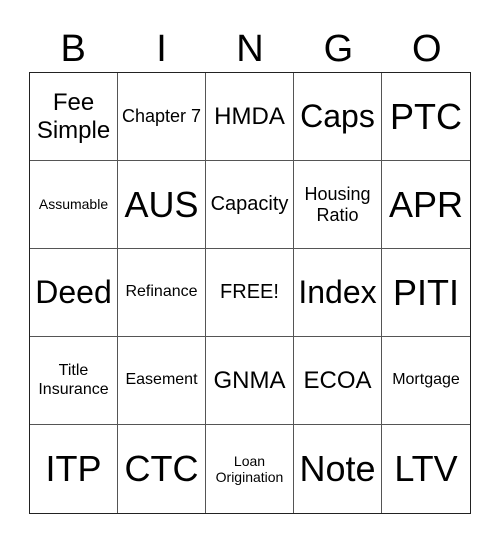 The width and height of the screenshot is (500, 544). Describe the element at coordinates (73, 49) in the screenshot. I see `header-letter-b: B` at that location.